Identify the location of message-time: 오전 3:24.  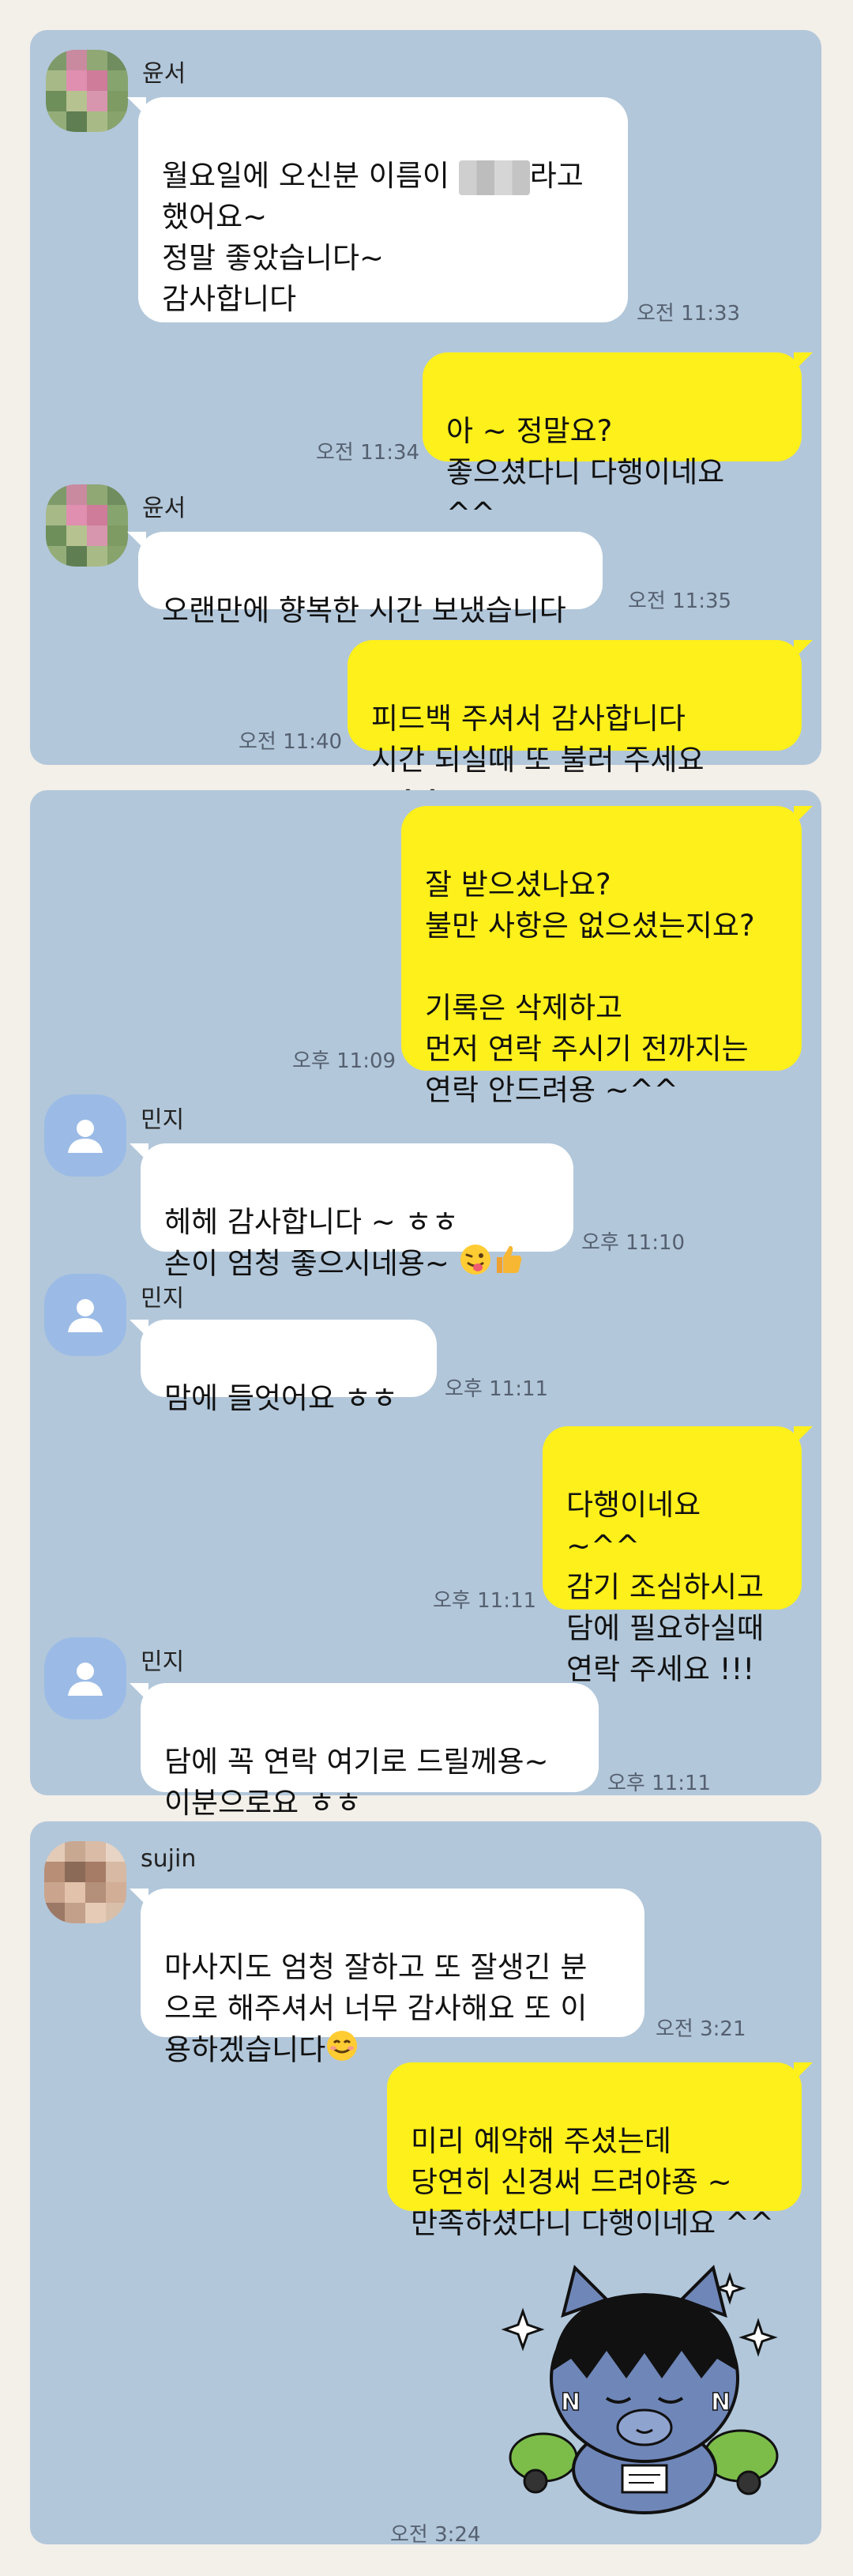
(435, 2535).